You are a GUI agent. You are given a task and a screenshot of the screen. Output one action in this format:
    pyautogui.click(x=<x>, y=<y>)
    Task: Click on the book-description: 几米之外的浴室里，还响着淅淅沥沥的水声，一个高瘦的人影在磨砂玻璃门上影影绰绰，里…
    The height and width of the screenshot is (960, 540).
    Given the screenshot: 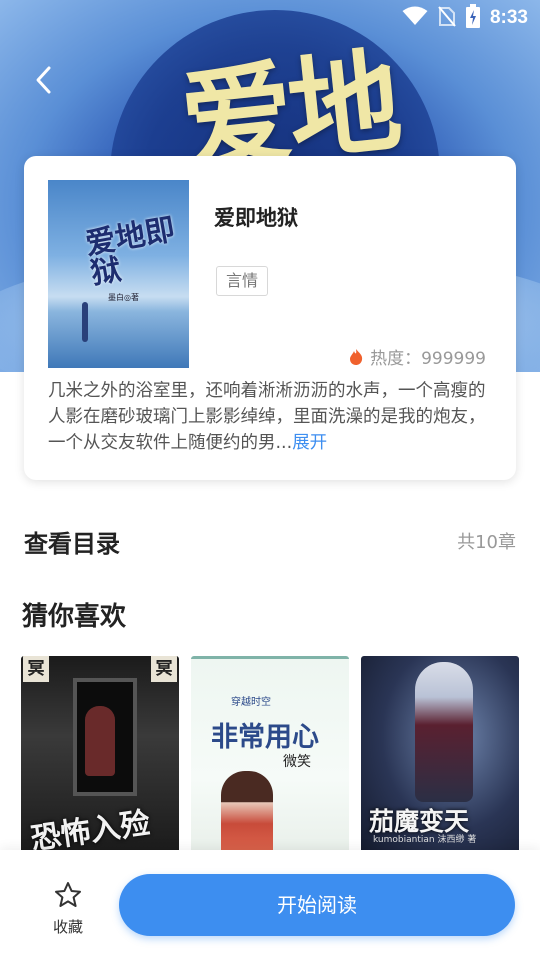 What is the action you would take?
    pyautogui.click(x=271, y=417)
    